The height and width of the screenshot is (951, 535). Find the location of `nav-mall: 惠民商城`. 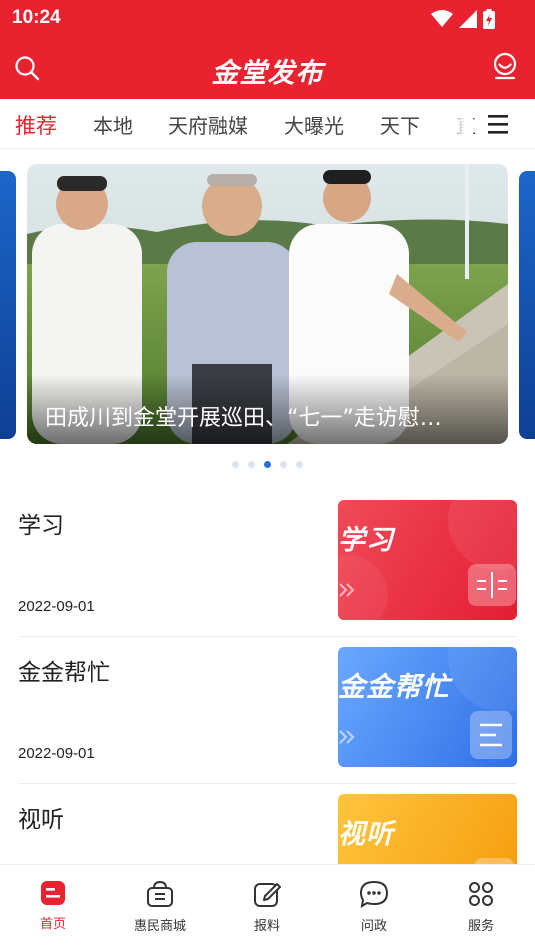

nav-mall: 惠民商城 is located at coordinates (160, 906).